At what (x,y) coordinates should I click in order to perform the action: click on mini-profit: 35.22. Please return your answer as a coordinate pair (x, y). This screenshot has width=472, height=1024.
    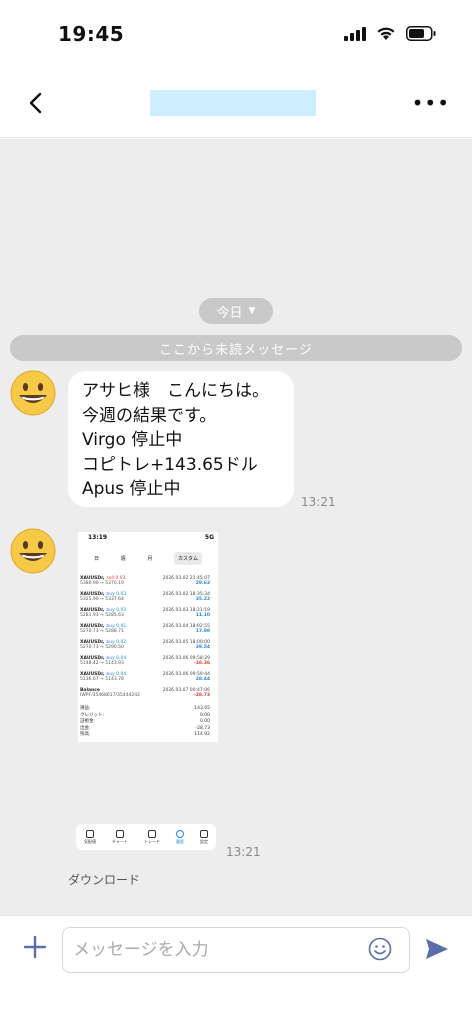
    Looking at the image, I should click on (202, 599).